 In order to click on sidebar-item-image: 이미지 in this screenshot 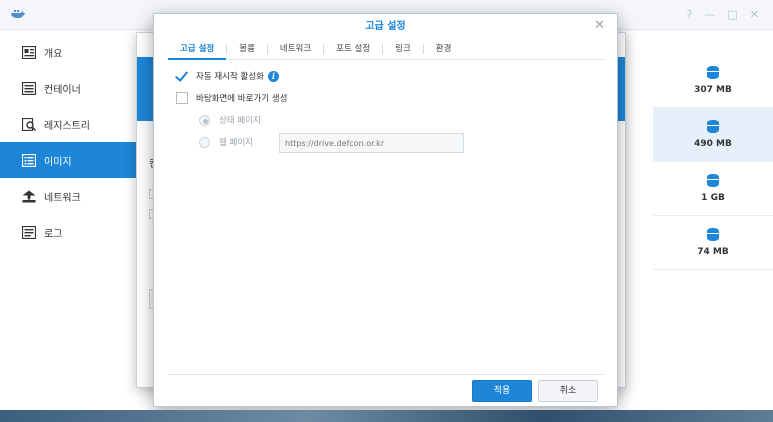, I will do `click(68, 160)`.